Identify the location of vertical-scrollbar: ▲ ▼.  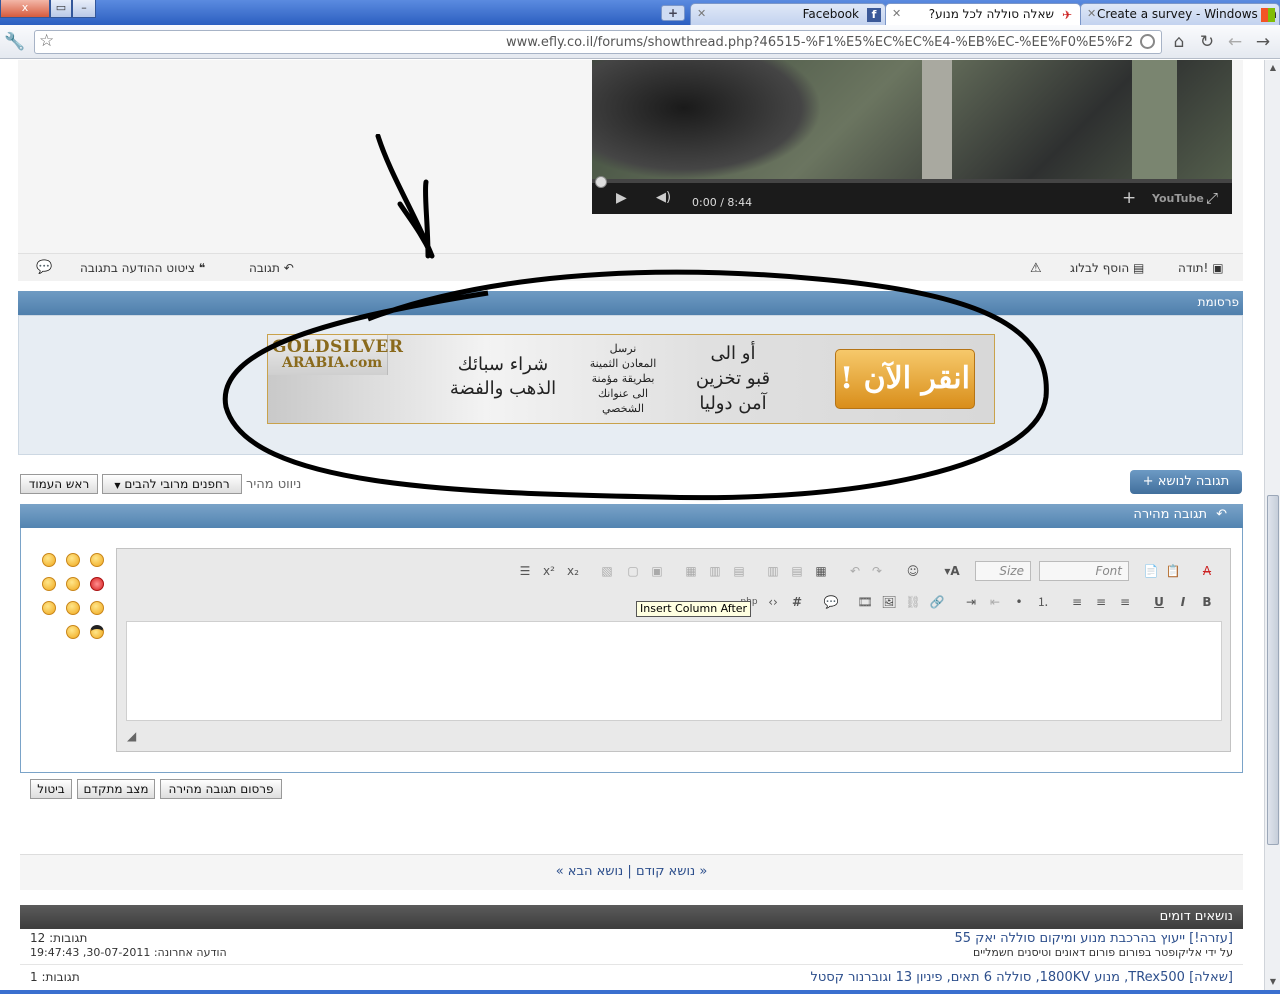
(1272, 527).